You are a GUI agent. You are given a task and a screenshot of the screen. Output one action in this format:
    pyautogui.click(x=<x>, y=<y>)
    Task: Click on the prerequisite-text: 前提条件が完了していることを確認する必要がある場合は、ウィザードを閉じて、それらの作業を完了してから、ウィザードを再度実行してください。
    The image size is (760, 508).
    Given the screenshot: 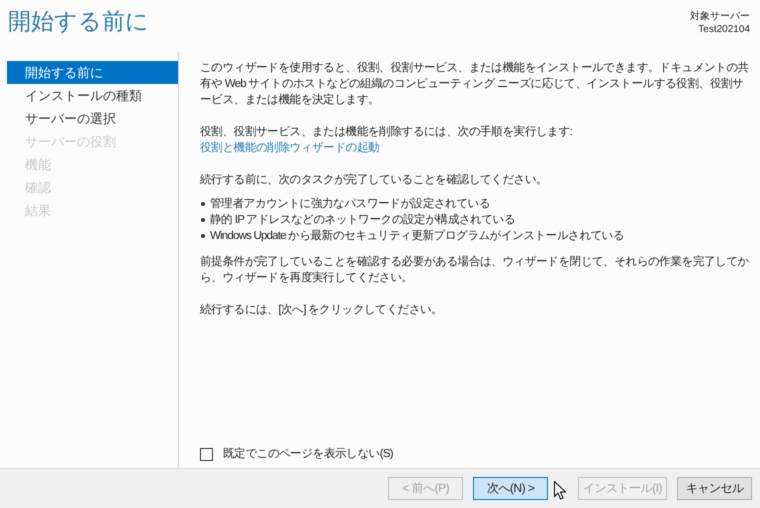 What is the action you would take?
    pyautogui.click(x=475, y=270)
    